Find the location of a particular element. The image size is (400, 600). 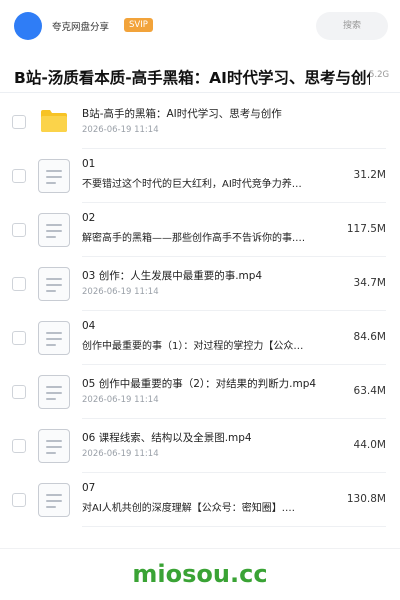

file-name: 02 is located at coordinates (89, 218).